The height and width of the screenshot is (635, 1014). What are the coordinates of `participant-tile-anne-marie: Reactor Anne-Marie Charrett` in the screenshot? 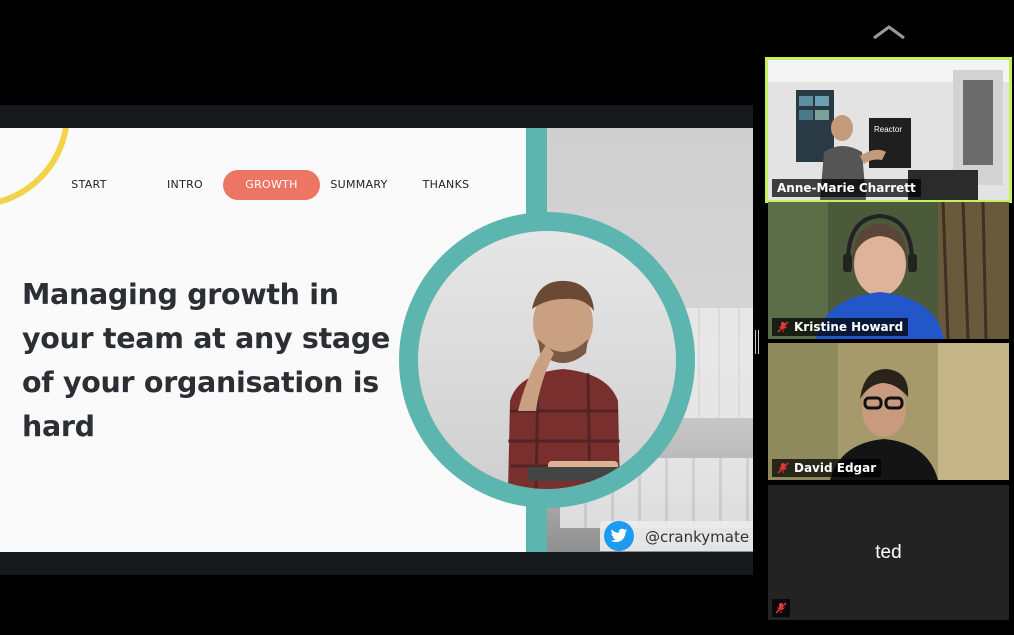 It's located at (888, 130).